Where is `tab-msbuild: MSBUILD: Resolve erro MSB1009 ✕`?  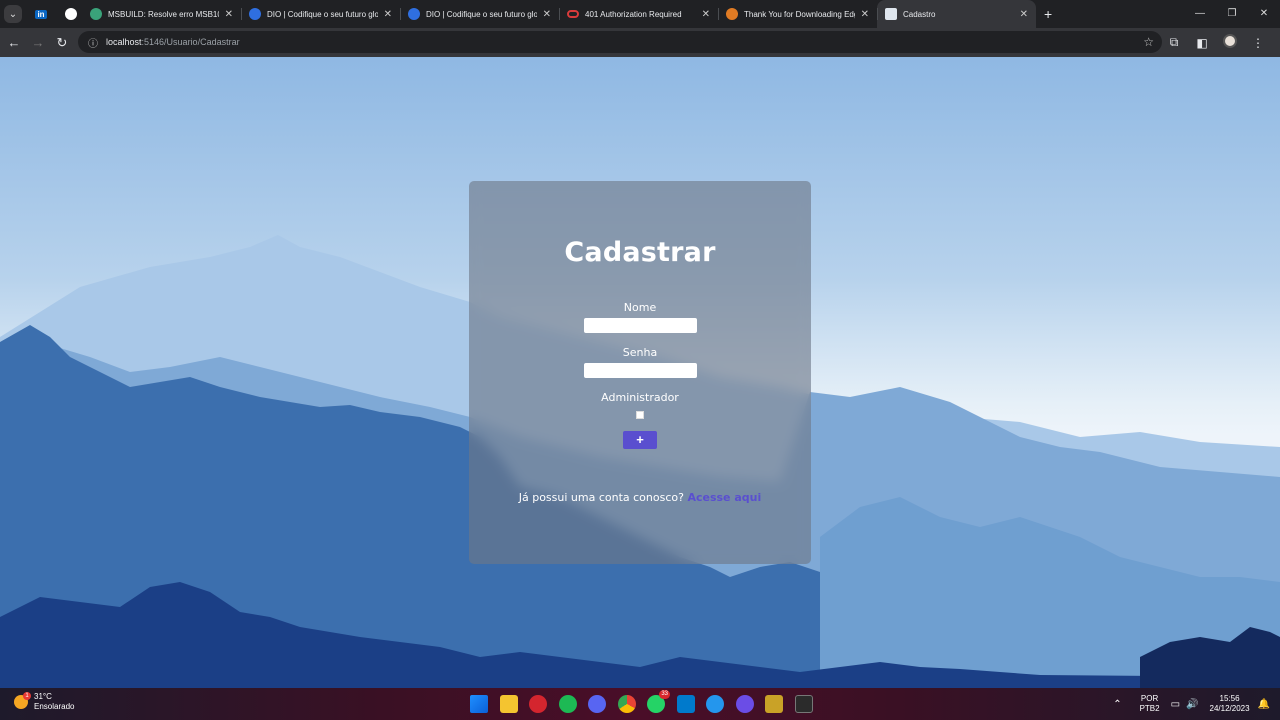 tab-msbuild: MSBUILD: Resolve erro MSB1009 ✕ is located at coordinates (161, 14).